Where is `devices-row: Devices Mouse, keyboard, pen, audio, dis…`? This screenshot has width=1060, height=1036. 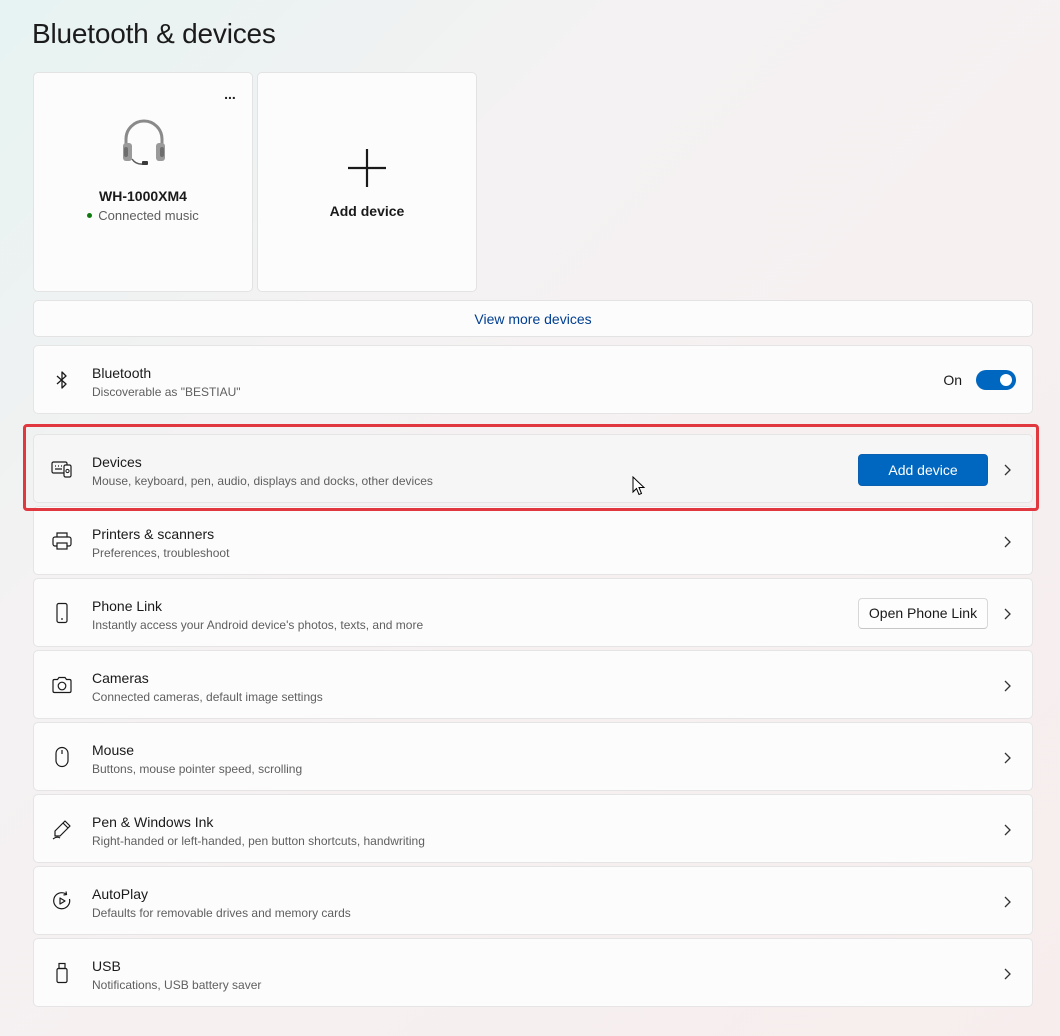 devices-row: Devices Mouse, keyboard, pen, audio, dis… is located at coordinates (533, 468).